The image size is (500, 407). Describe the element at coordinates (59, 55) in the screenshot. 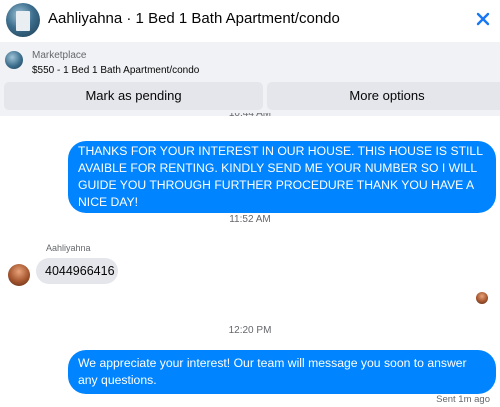

I see `marketplace-label: Marketplace` at that location.